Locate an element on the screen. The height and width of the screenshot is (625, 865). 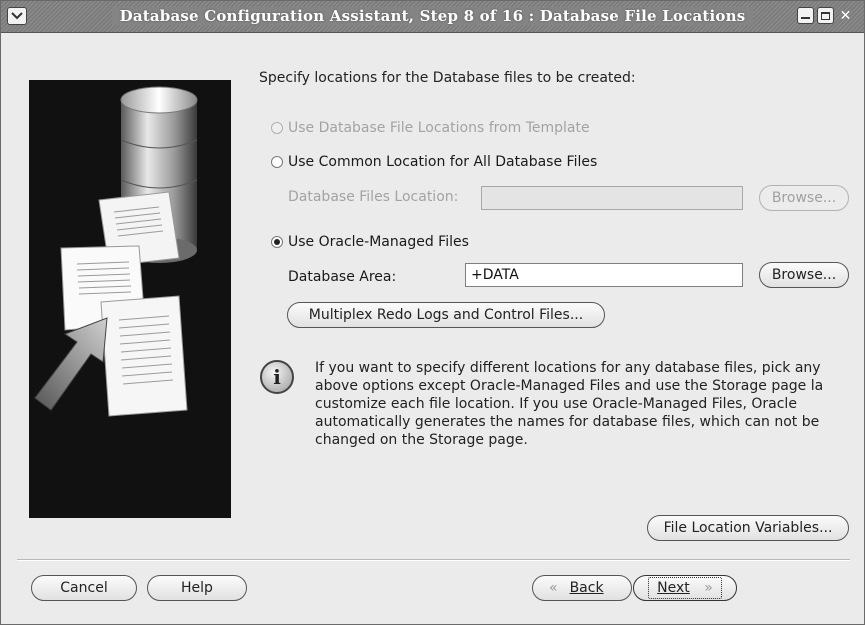
chevron-right-icon: » is located at coordinates (708, 588).